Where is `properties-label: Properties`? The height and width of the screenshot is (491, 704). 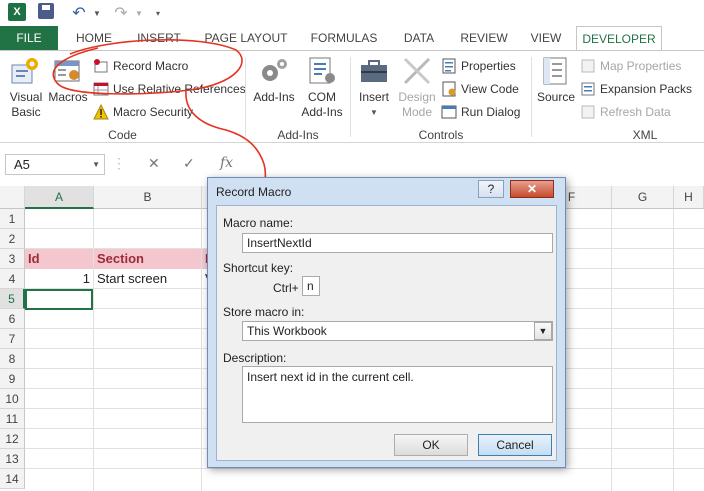
properties-label: Properties is located at coordinates (488, 66).